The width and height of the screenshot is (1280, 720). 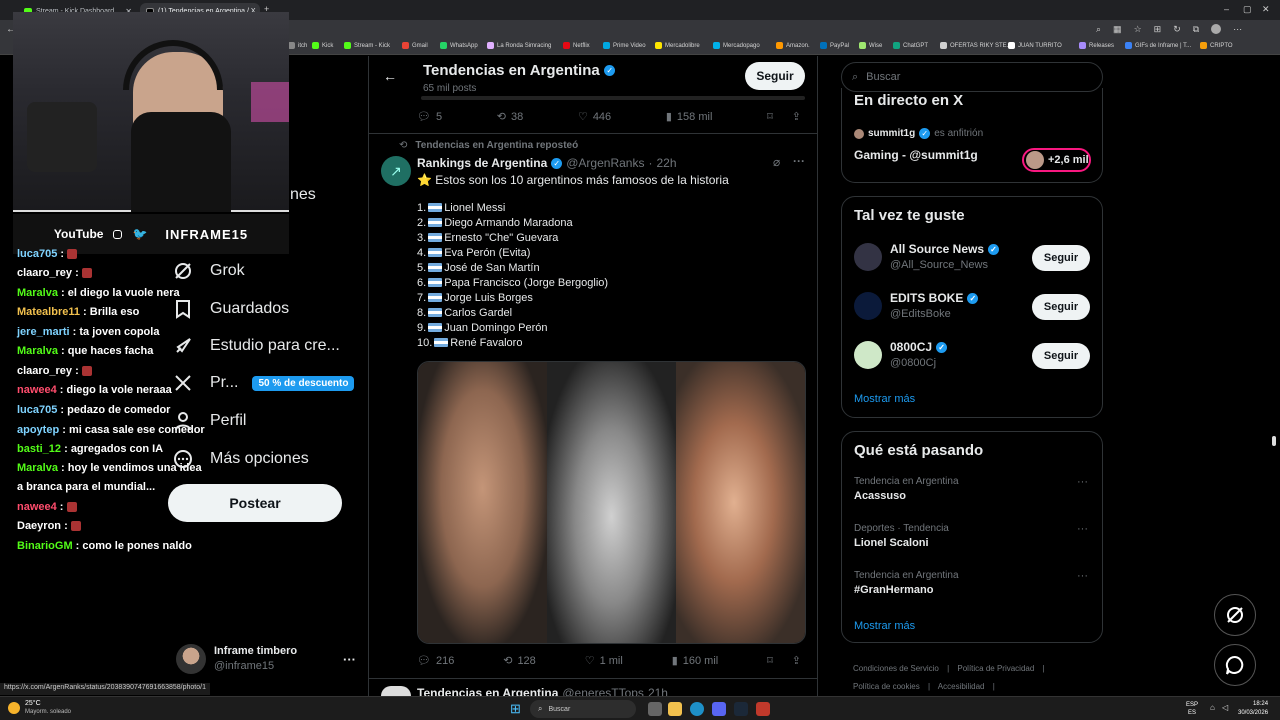 I want to click on bookmark-item: WhatsApp, so click(x=459, y=45).